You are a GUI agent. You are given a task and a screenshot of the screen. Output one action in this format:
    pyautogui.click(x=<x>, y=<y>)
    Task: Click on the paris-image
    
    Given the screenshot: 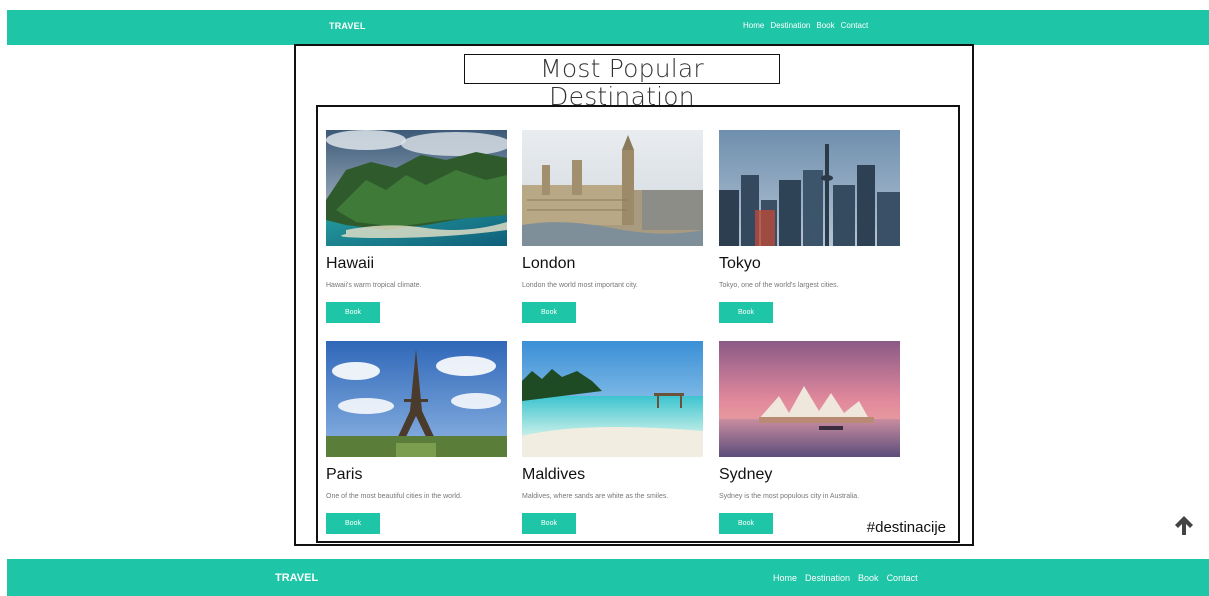 What is the action you would take?
    pyautogui.click(x=416, y=399)
    